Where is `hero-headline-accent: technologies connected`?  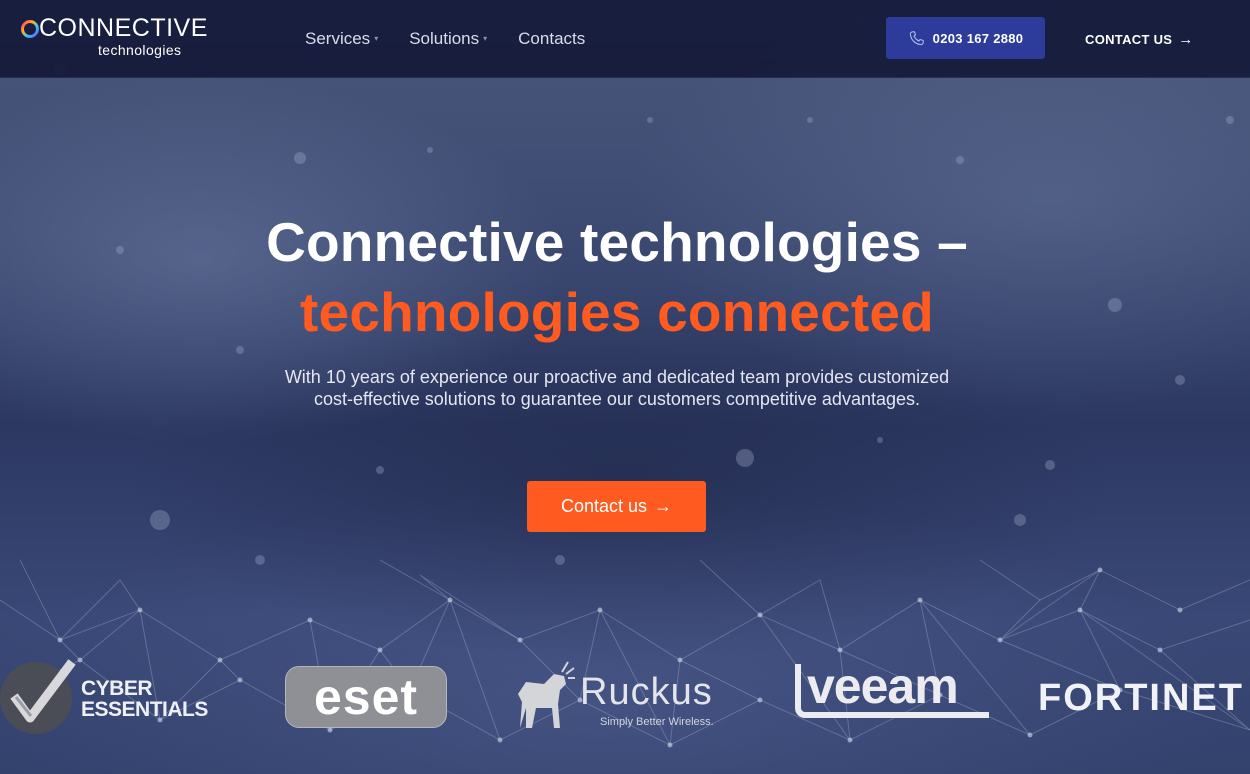 hero-headline-accent: technologies connected is located at coordinates (617, 312).